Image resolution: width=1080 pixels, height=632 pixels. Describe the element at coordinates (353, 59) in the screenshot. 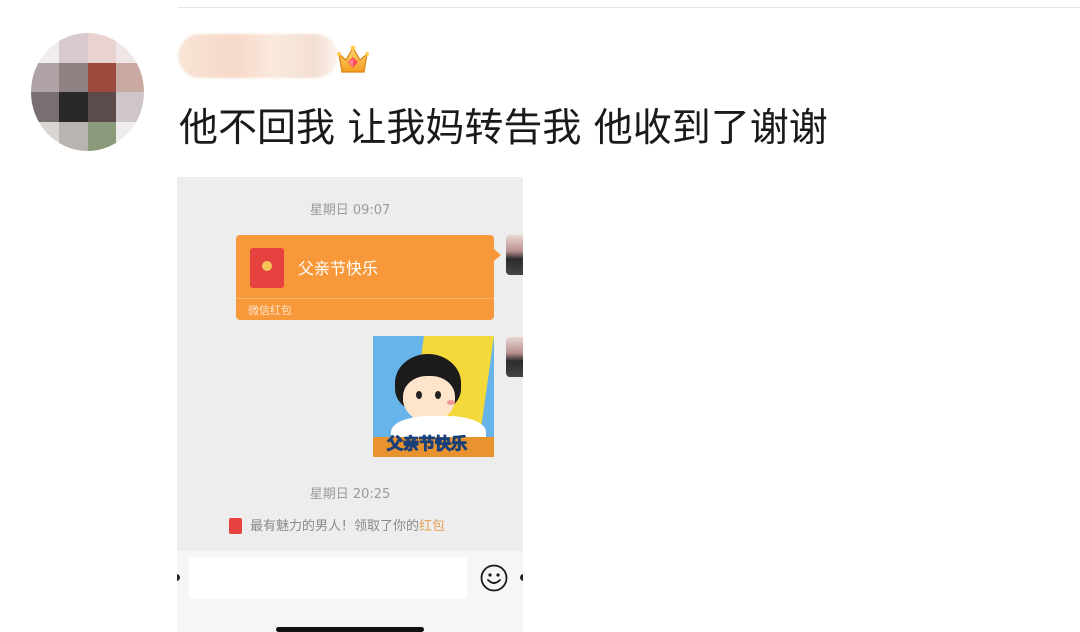

I see `crown-icon` at that location.